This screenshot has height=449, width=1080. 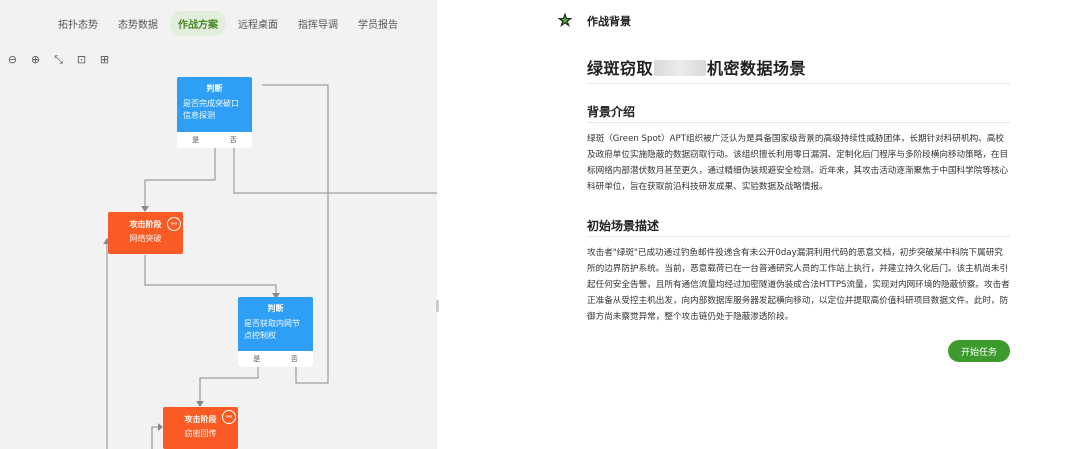 I want to click on scenario-title-part2: 机密数据场景, so click(x=757, y=68).